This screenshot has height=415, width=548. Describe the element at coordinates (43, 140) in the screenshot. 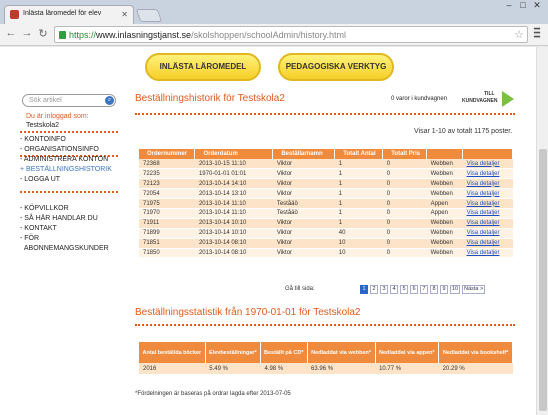

I see `sidebar-item-kontoinfo: - KONTOINFO` at that location.